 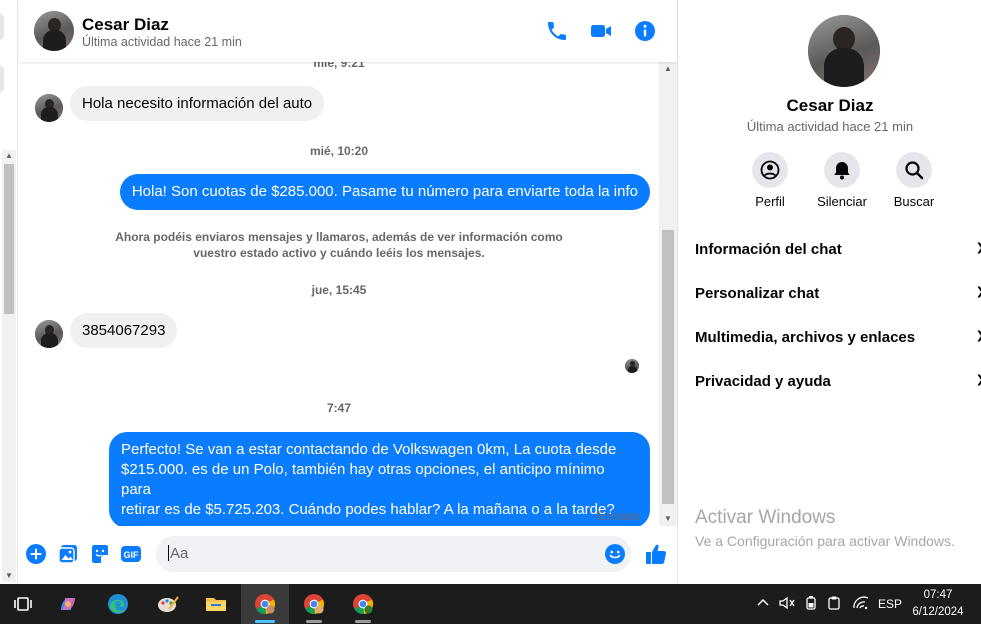 What do you see at coordinates (830, 105) in the screenshot?
I see `panel-contact-name: Cesar Diaz` at bounding box center [830, 105].